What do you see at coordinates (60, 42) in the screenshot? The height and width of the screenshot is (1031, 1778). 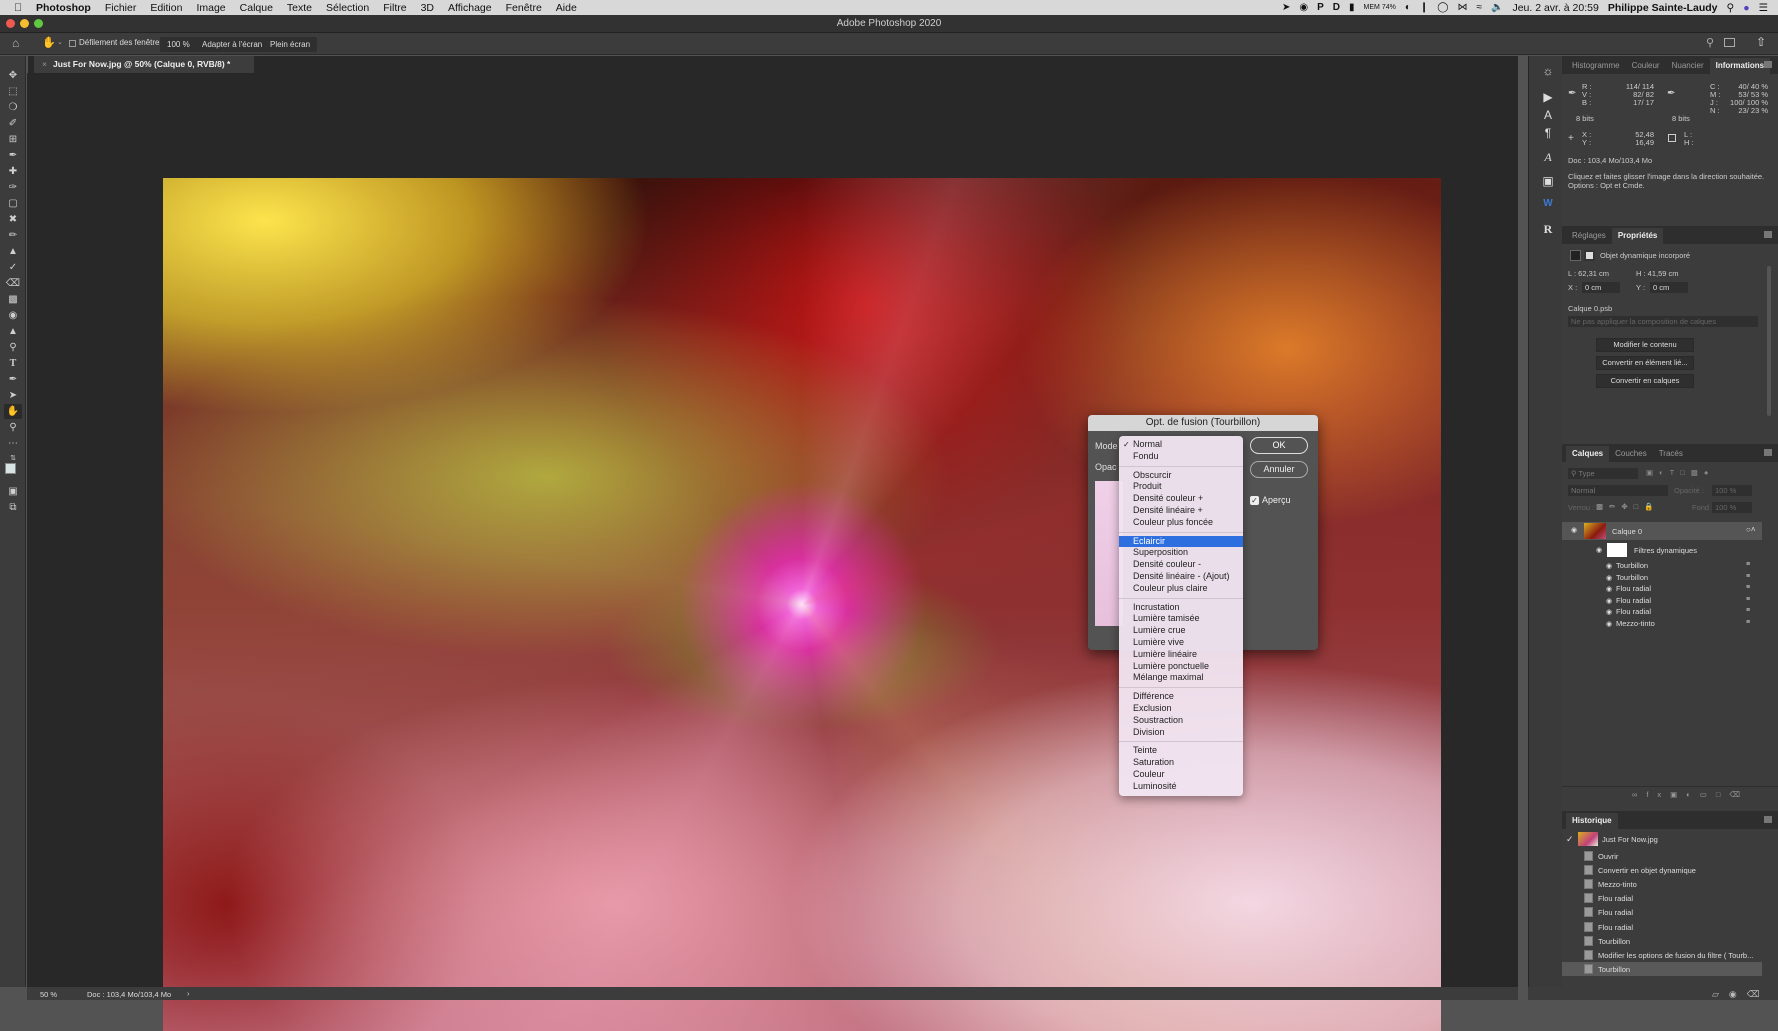 I see `tool-preset-chevron-icon: ⌄` at bounding box center [60, 42].